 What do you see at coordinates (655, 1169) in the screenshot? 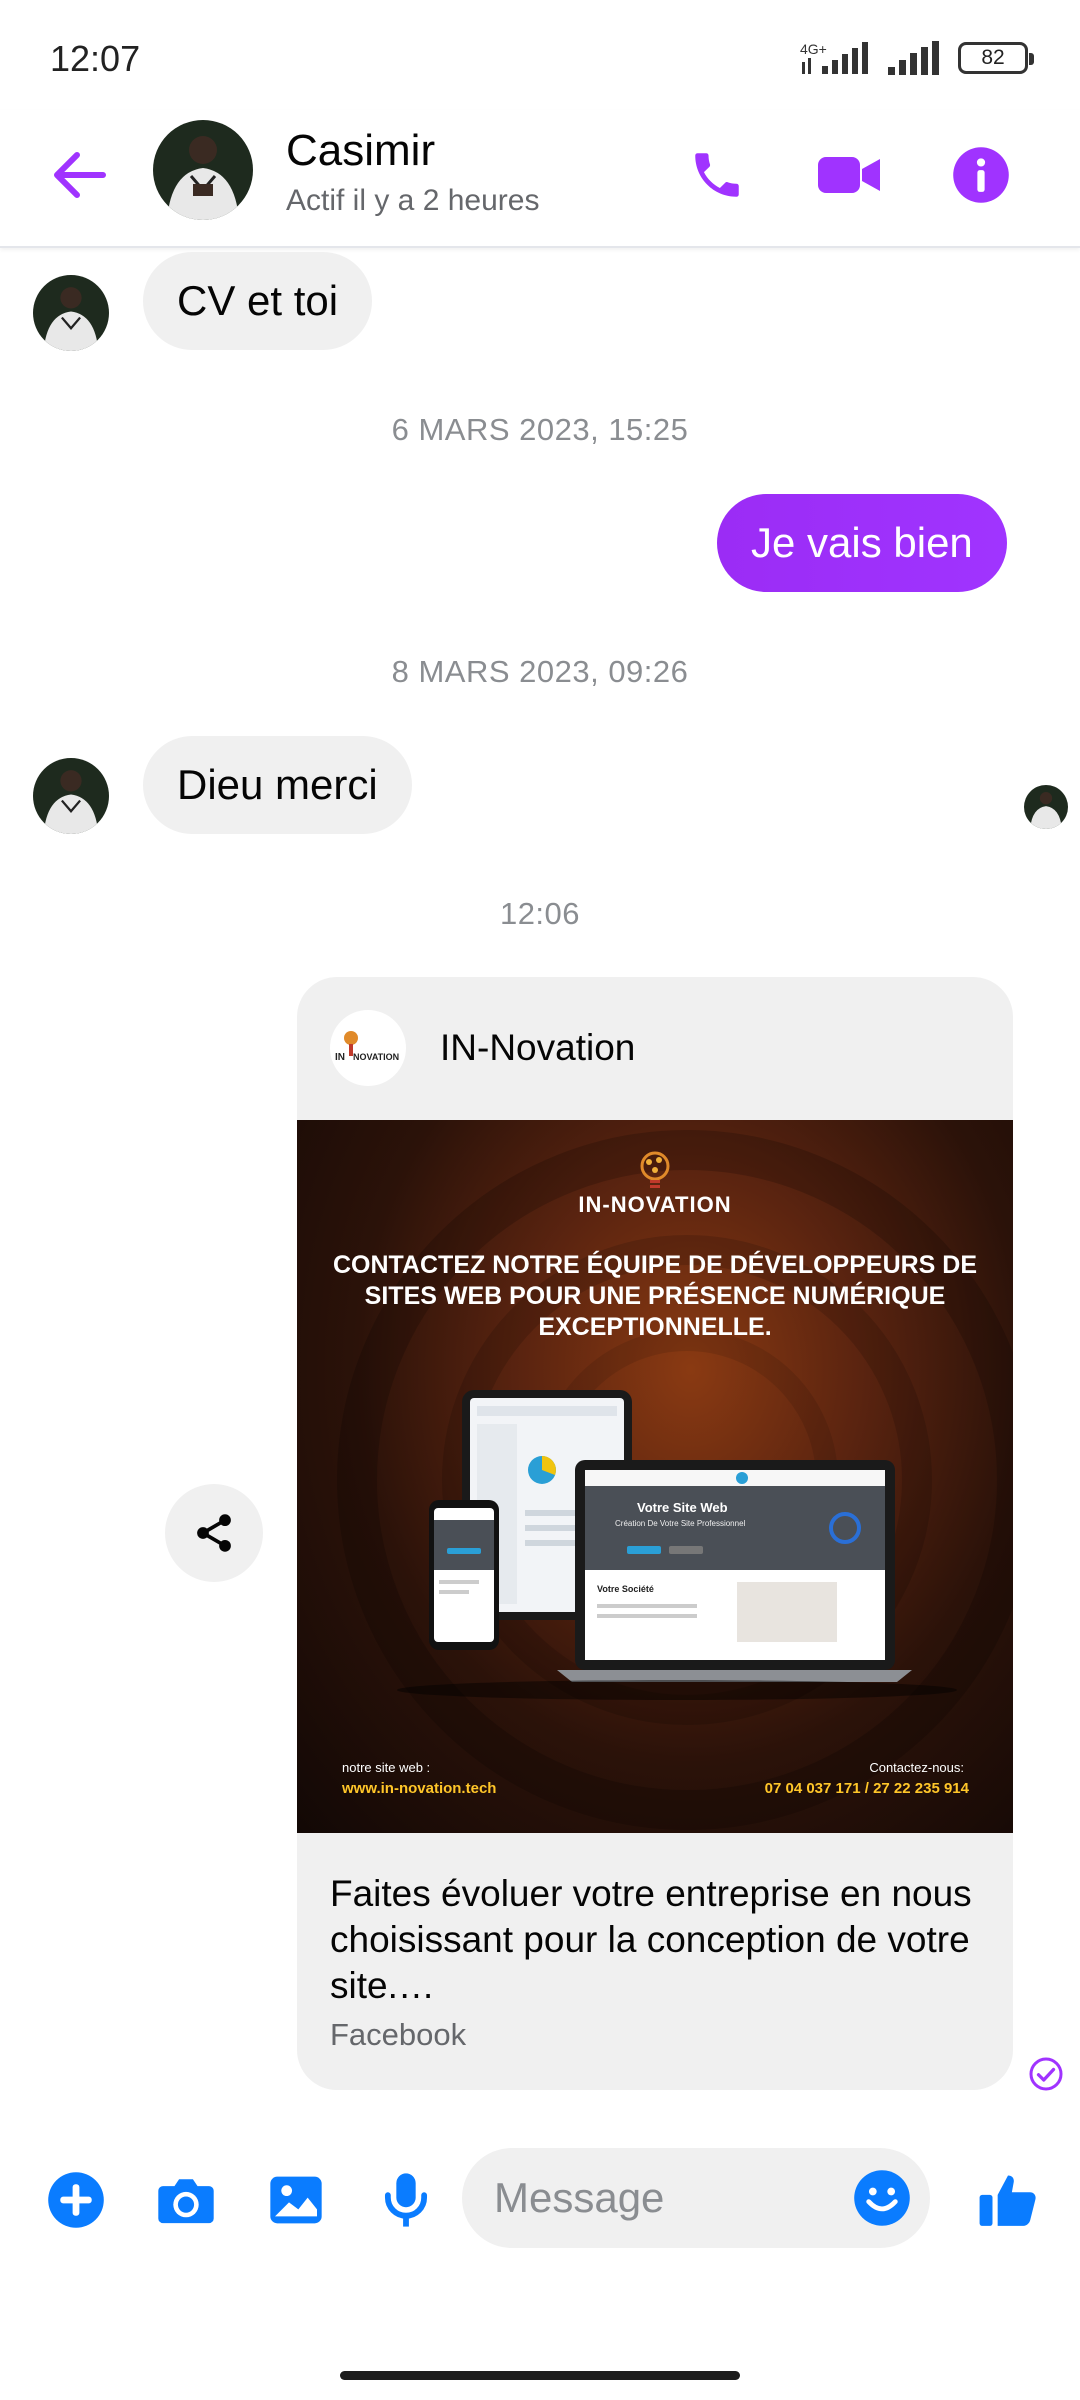
I see `lightbulb-icon` at bounding box center [655, 1169].